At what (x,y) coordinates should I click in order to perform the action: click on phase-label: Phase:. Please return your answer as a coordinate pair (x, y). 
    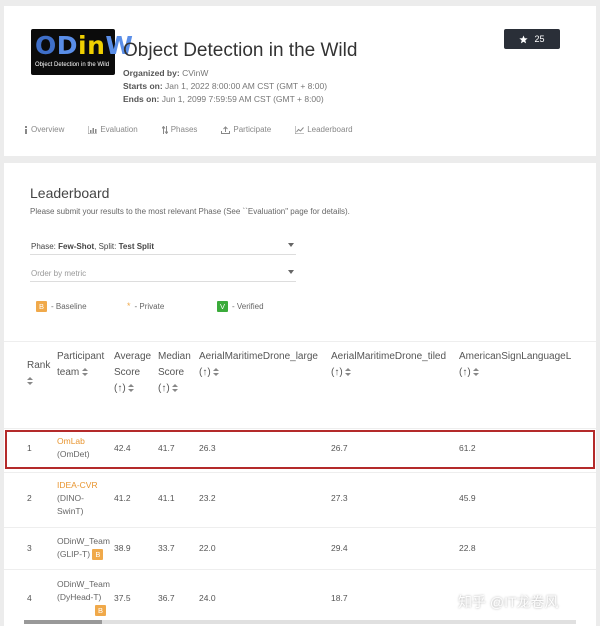
    Looking at the image, I should click on (43, 246).